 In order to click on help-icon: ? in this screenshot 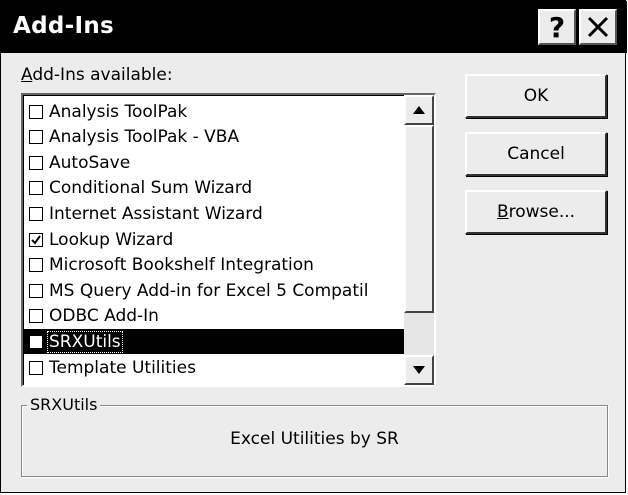, I will do `click(557, 27)`.